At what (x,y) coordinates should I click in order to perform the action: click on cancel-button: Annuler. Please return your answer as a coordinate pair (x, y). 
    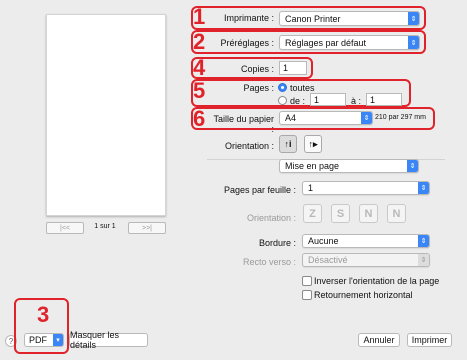
    Looking at the image, I should click on (379, 340).